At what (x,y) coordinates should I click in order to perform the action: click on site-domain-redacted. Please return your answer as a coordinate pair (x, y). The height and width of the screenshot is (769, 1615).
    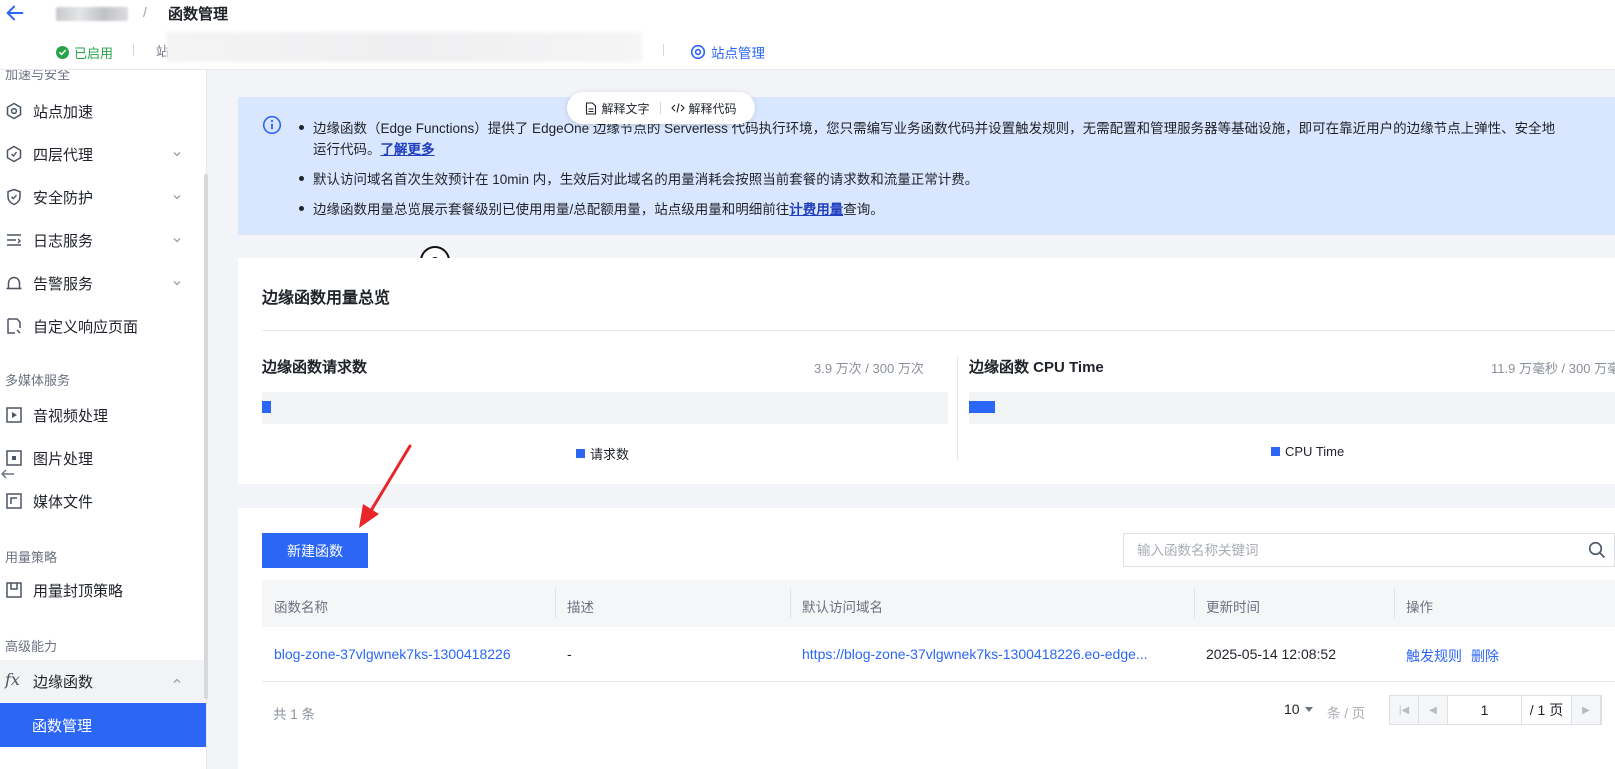
    Looking at the image, I should click on (404, 47).